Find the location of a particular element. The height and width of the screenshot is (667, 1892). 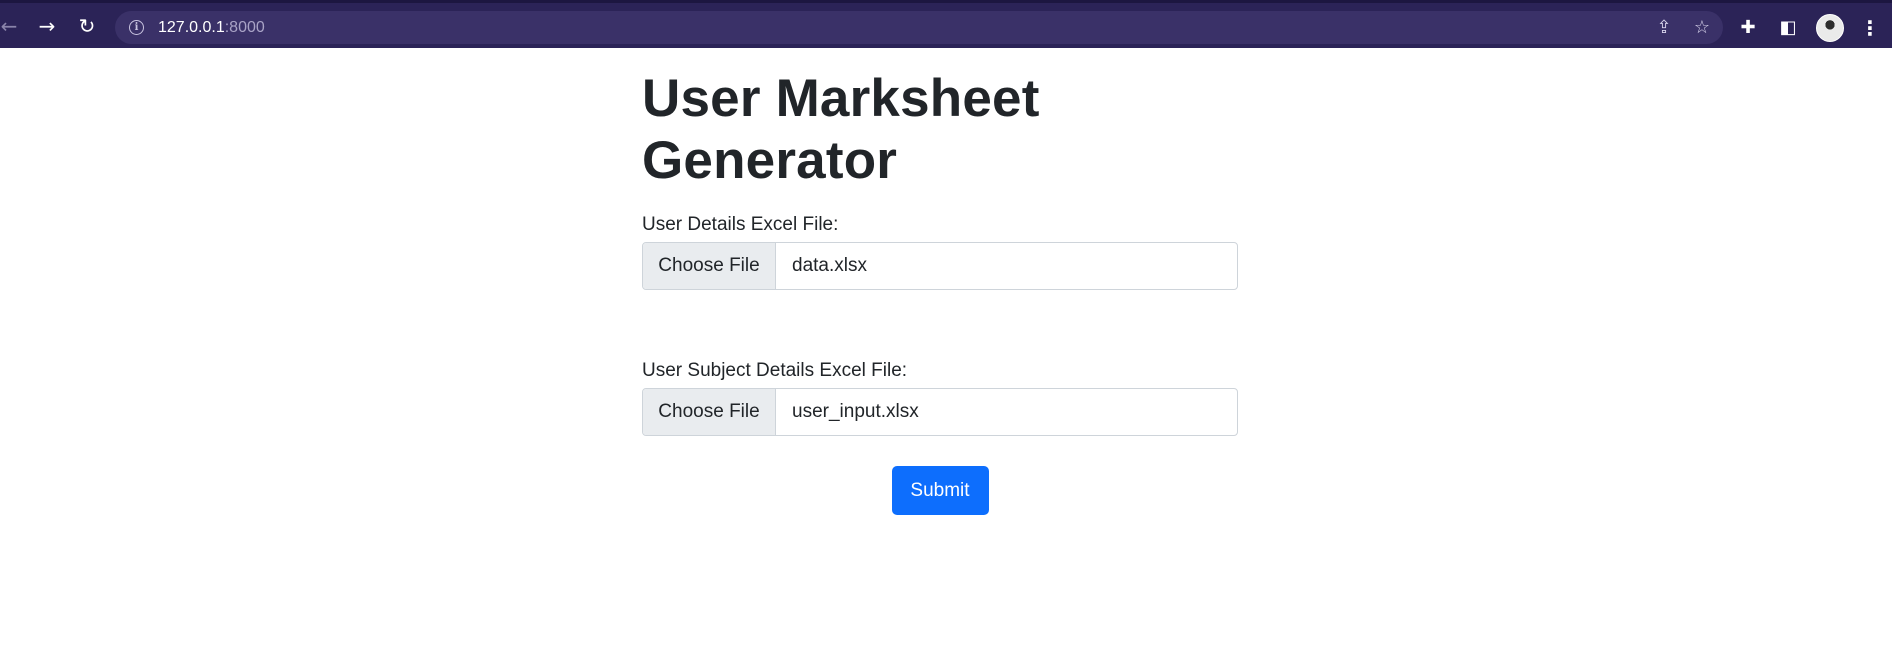

bookmark-star-icon: ☆ is located at coordinates (1702, 27).